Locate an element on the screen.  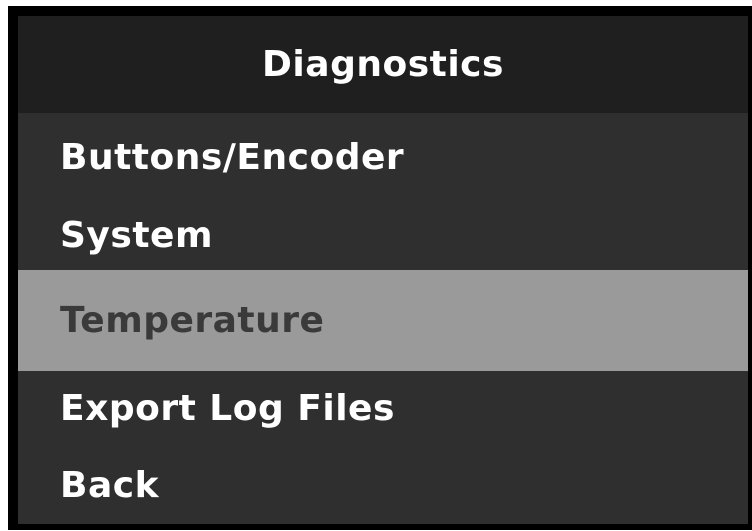
page-title: Diagnostics is located at coordinates (383, 64).